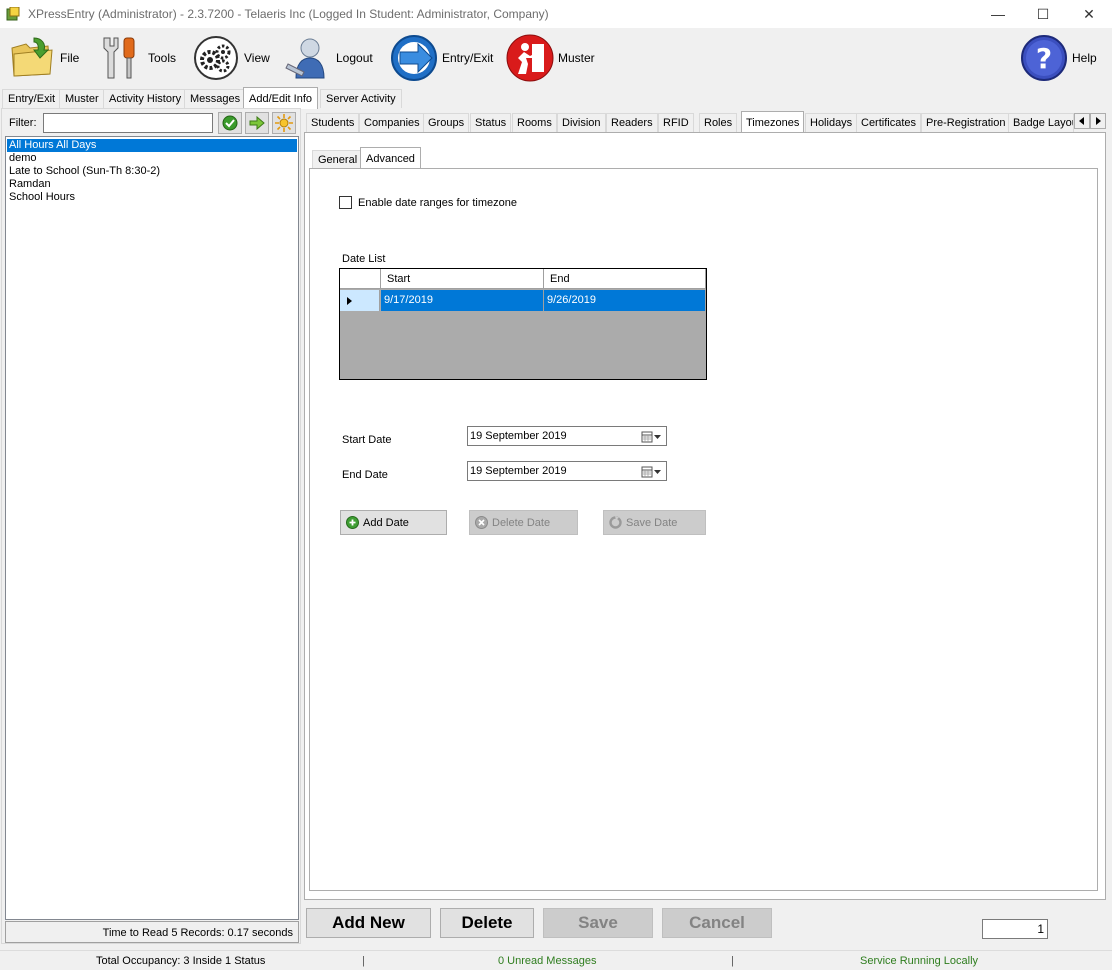  Describe the element at coordinates (550, 58) in the screenshot. I see `muster-button: Muster` at that location.